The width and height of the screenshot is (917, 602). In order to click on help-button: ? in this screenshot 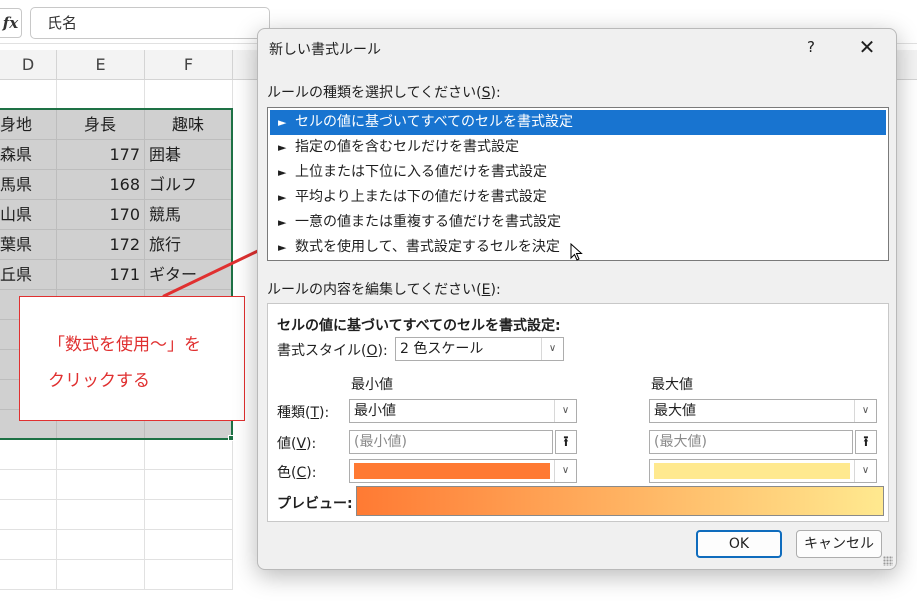, I will do `click(811, 47)`.